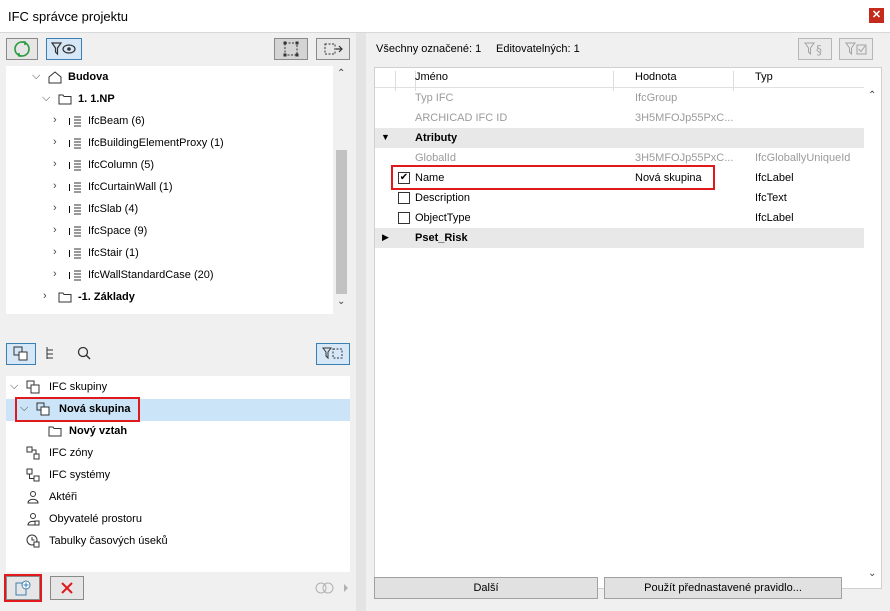  What do you see at coordinates (656, 77) in the screenshot?
I see `col-value: Hodnota` at bounding box center [656, 77].